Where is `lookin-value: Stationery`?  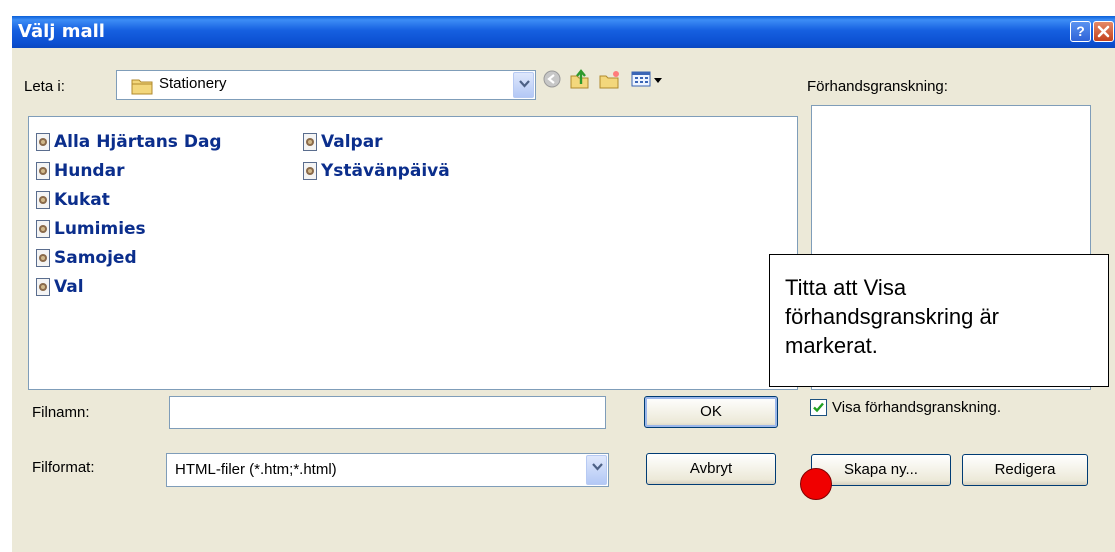 lookin-value: Stationery is located at coordinates (193, 83).